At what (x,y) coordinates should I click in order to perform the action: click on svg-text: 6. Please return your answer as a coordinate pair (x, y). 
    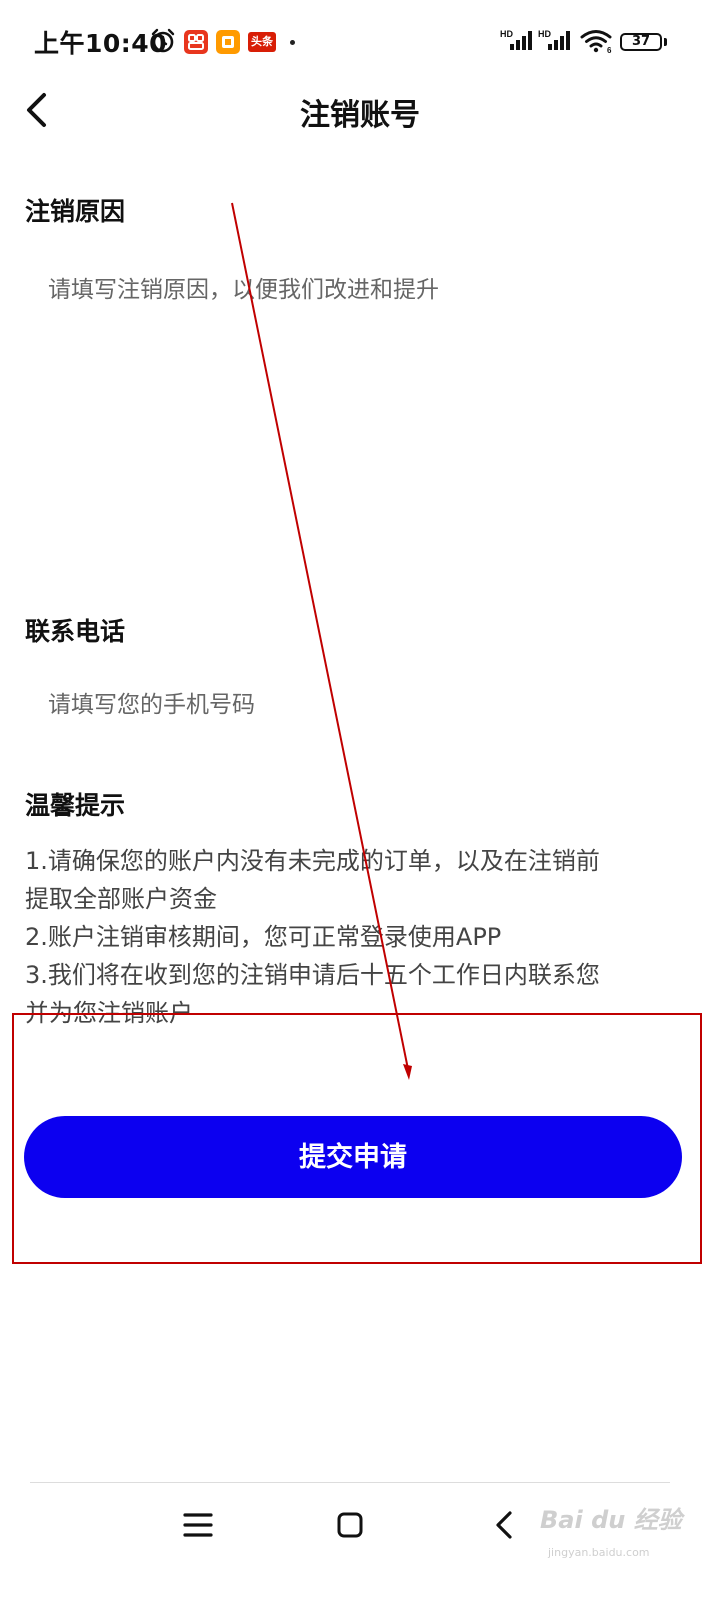
    Looking at the image, I should click on (609, 50).